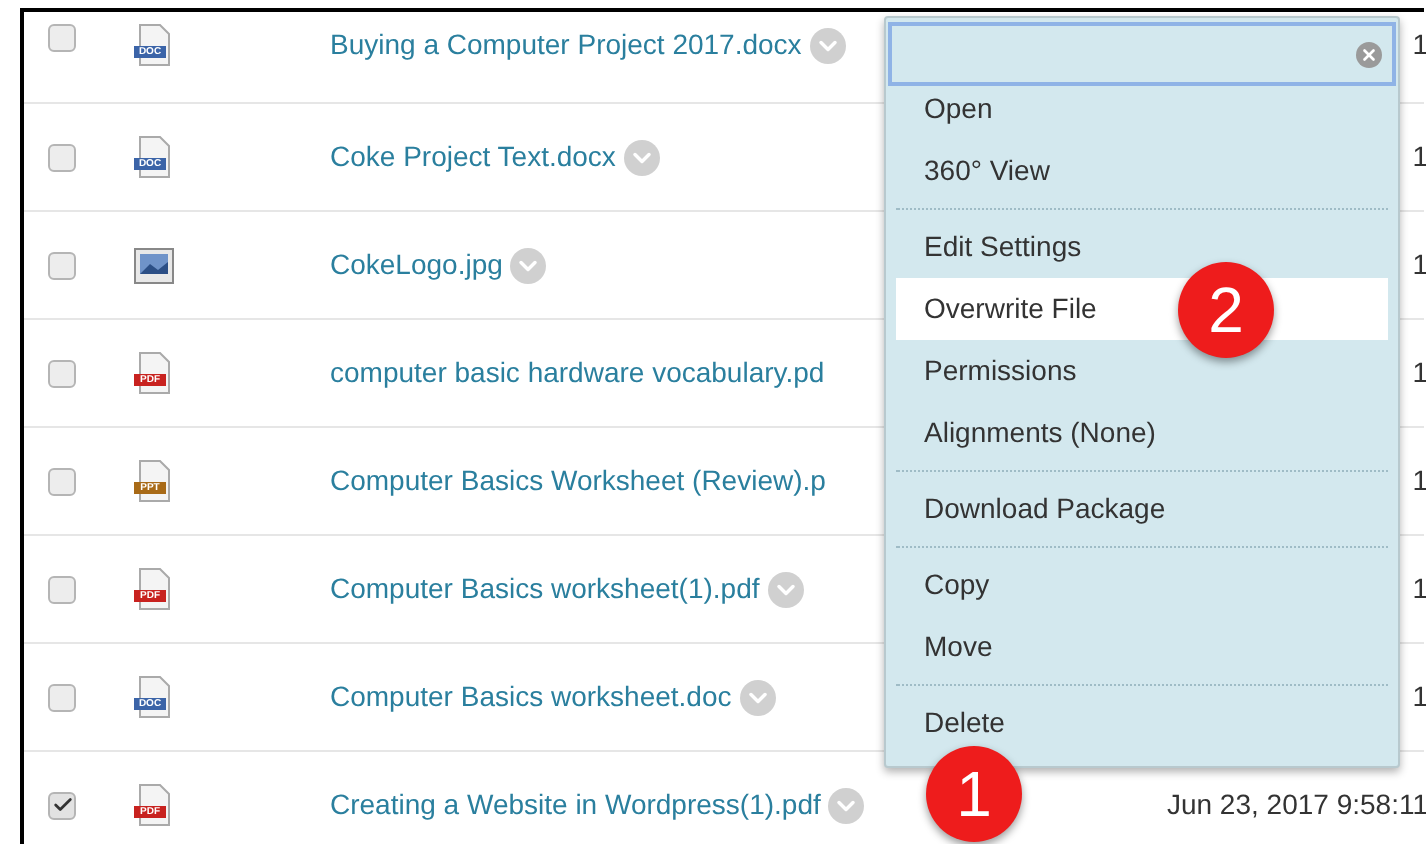  What do you see at coordinates (1142, 54) in the screenshot?
I see `menu-search-field` at bounding box center [1142, 54].